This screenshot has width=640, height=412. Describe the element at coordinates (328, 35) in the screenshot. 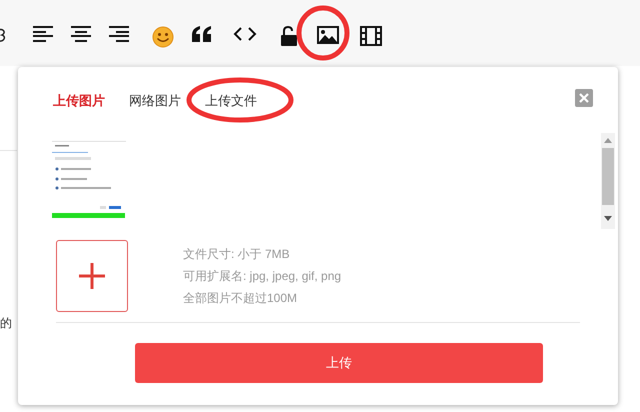

I see `image-icon` at that location.